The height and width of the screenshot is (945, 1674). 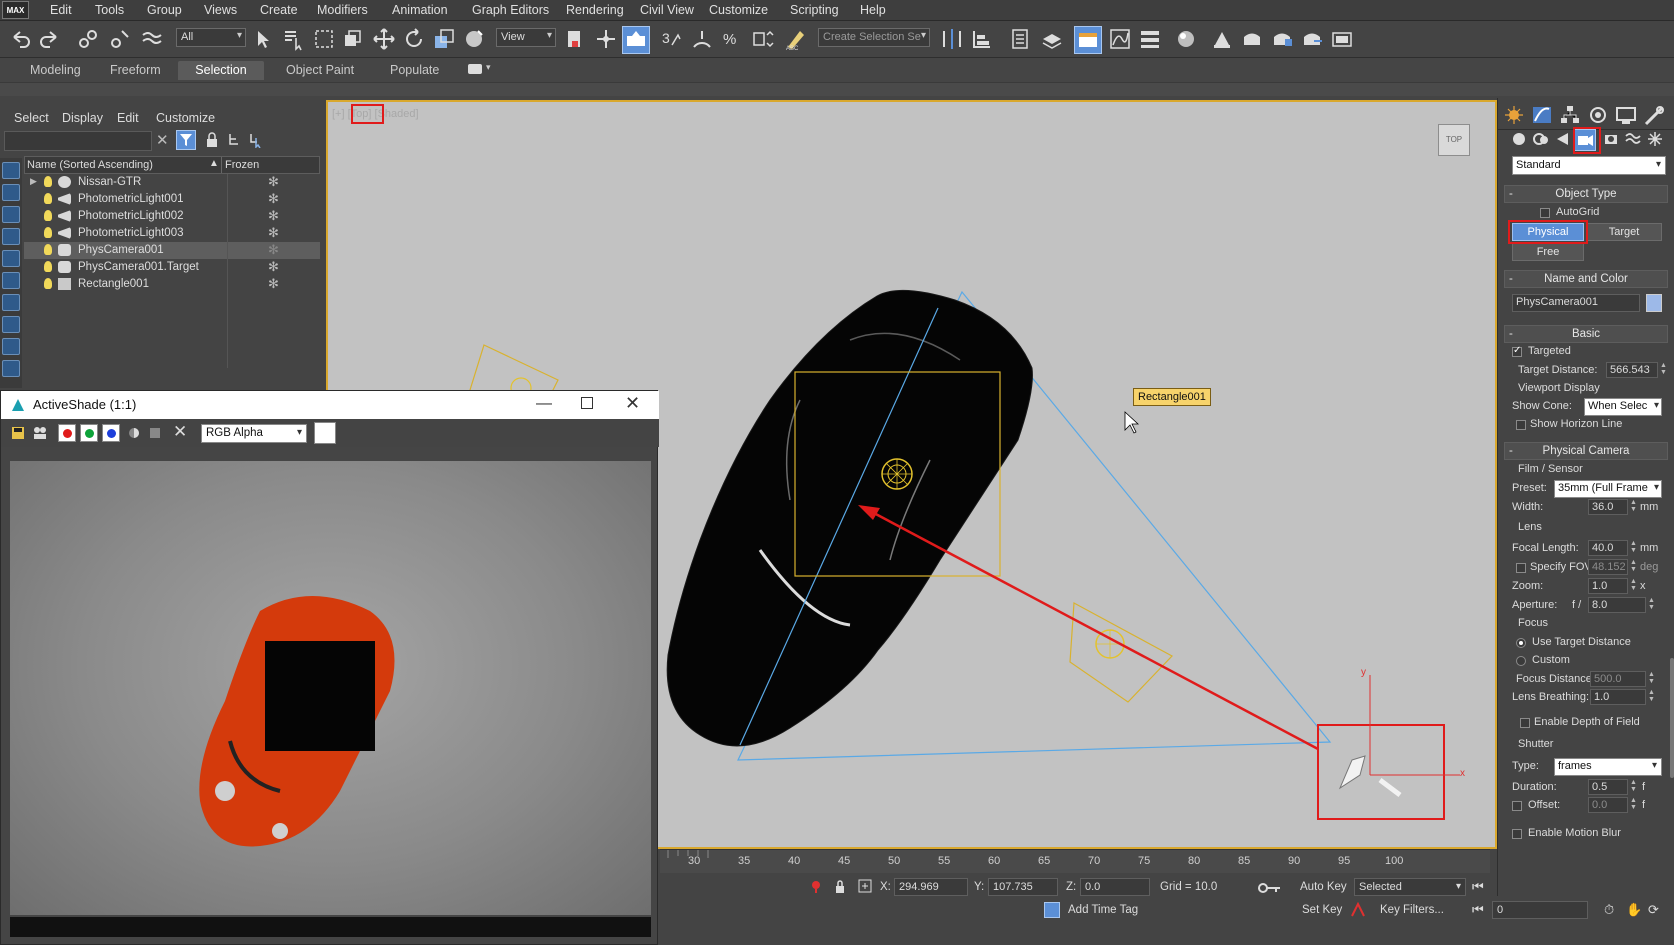 What do you see at coordinates (162, 140) in the screenshot?
I see `clear-search-icon: ✕` at bounding box center [162, 140].